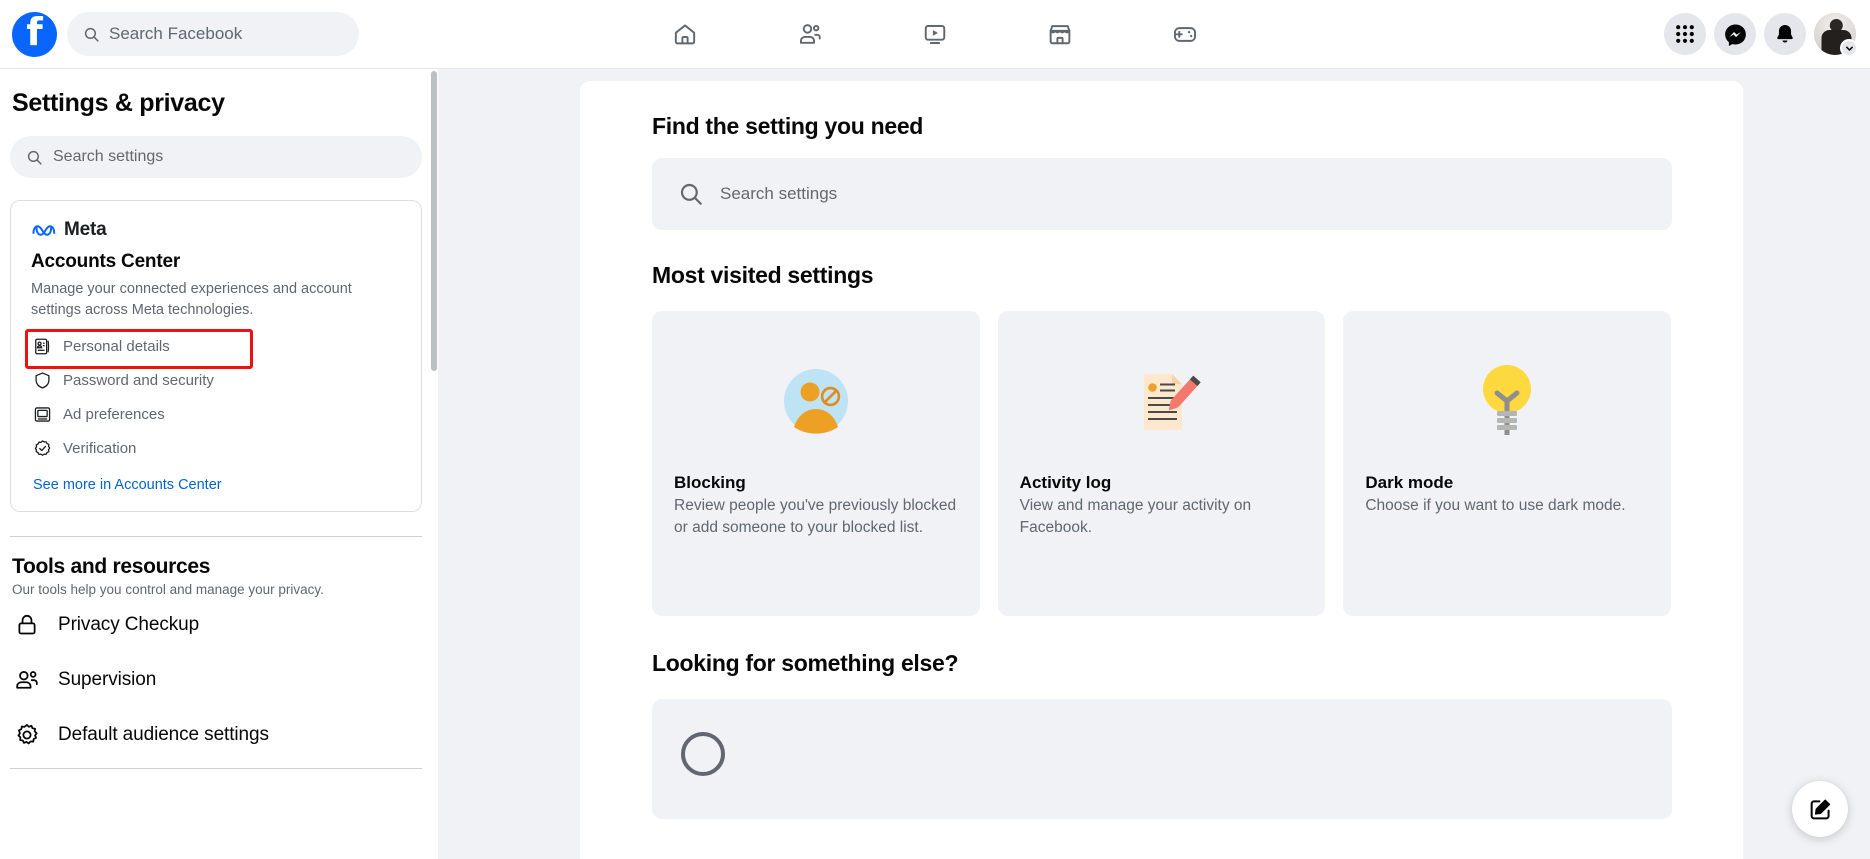 This screenshot has height=859, width=1870. What do you see at coordinates (85, 229) in the screenshot?
I see `meta-brand-label: Meta` at bounding box center [85, 229].